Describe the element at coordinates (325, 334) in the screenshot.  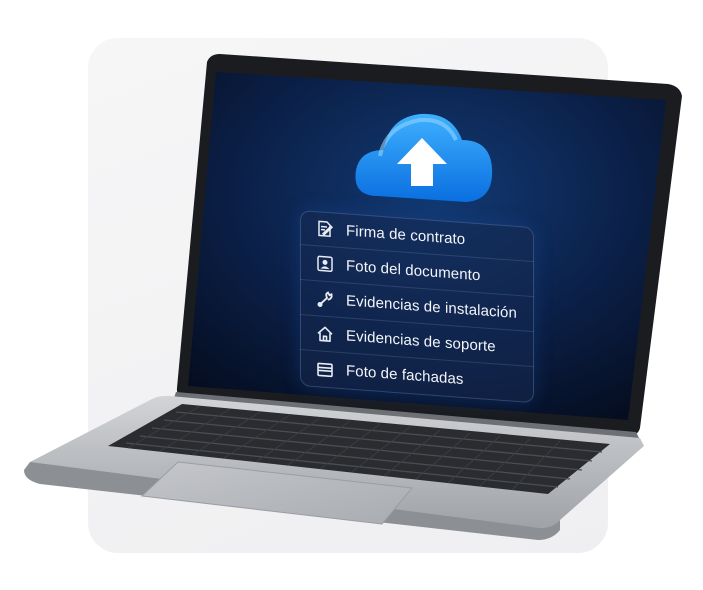
I see `home-icon` at that location.